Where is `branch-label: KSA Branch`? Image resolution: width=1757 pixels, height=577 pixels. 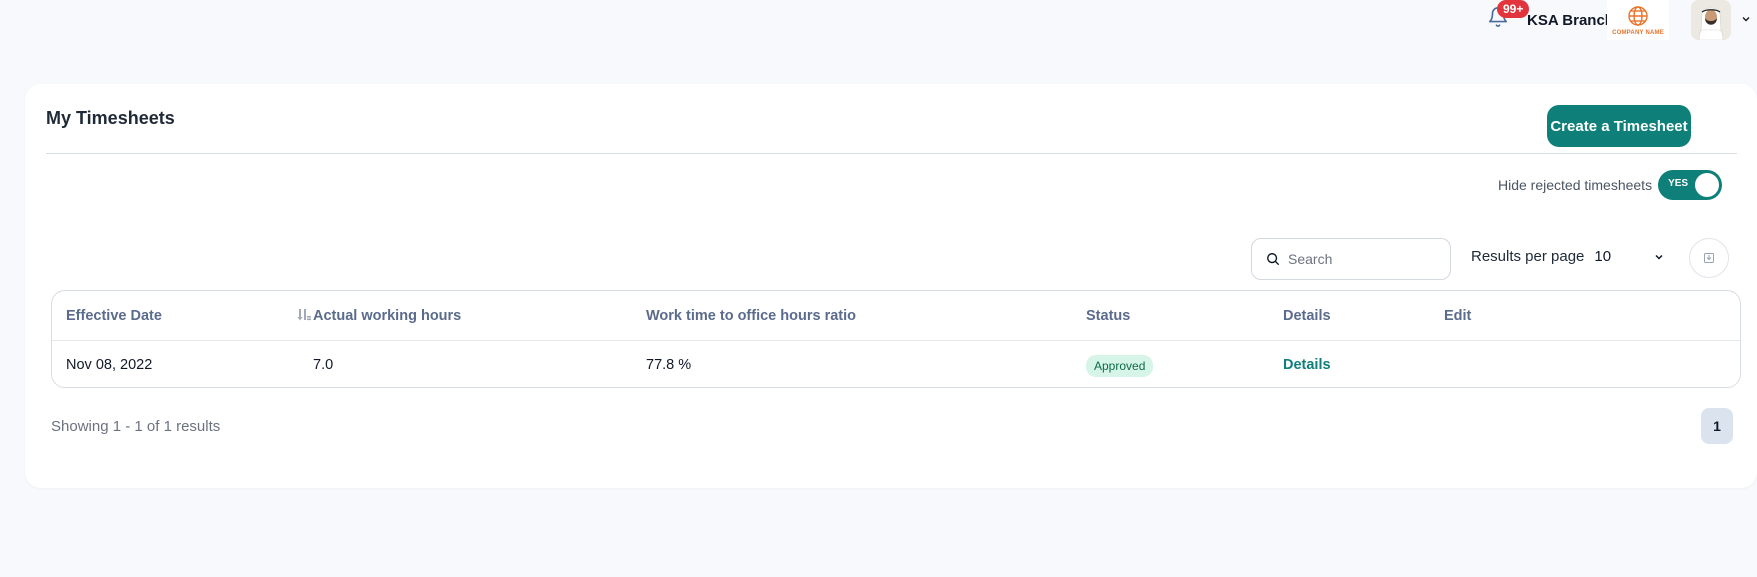 branch-label: KSA Branch is located at coordinates (1570, 20).